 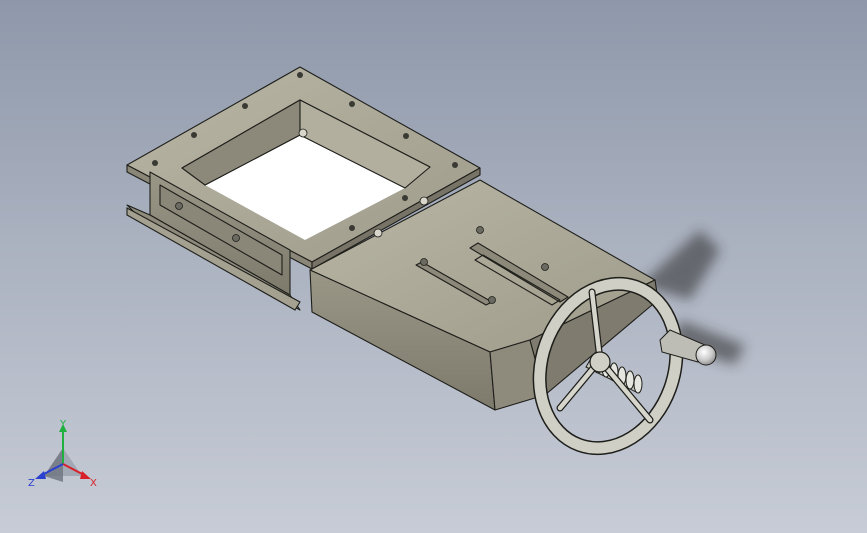 I want to click on y-axis-label: Y, so click(x=63, y=424).